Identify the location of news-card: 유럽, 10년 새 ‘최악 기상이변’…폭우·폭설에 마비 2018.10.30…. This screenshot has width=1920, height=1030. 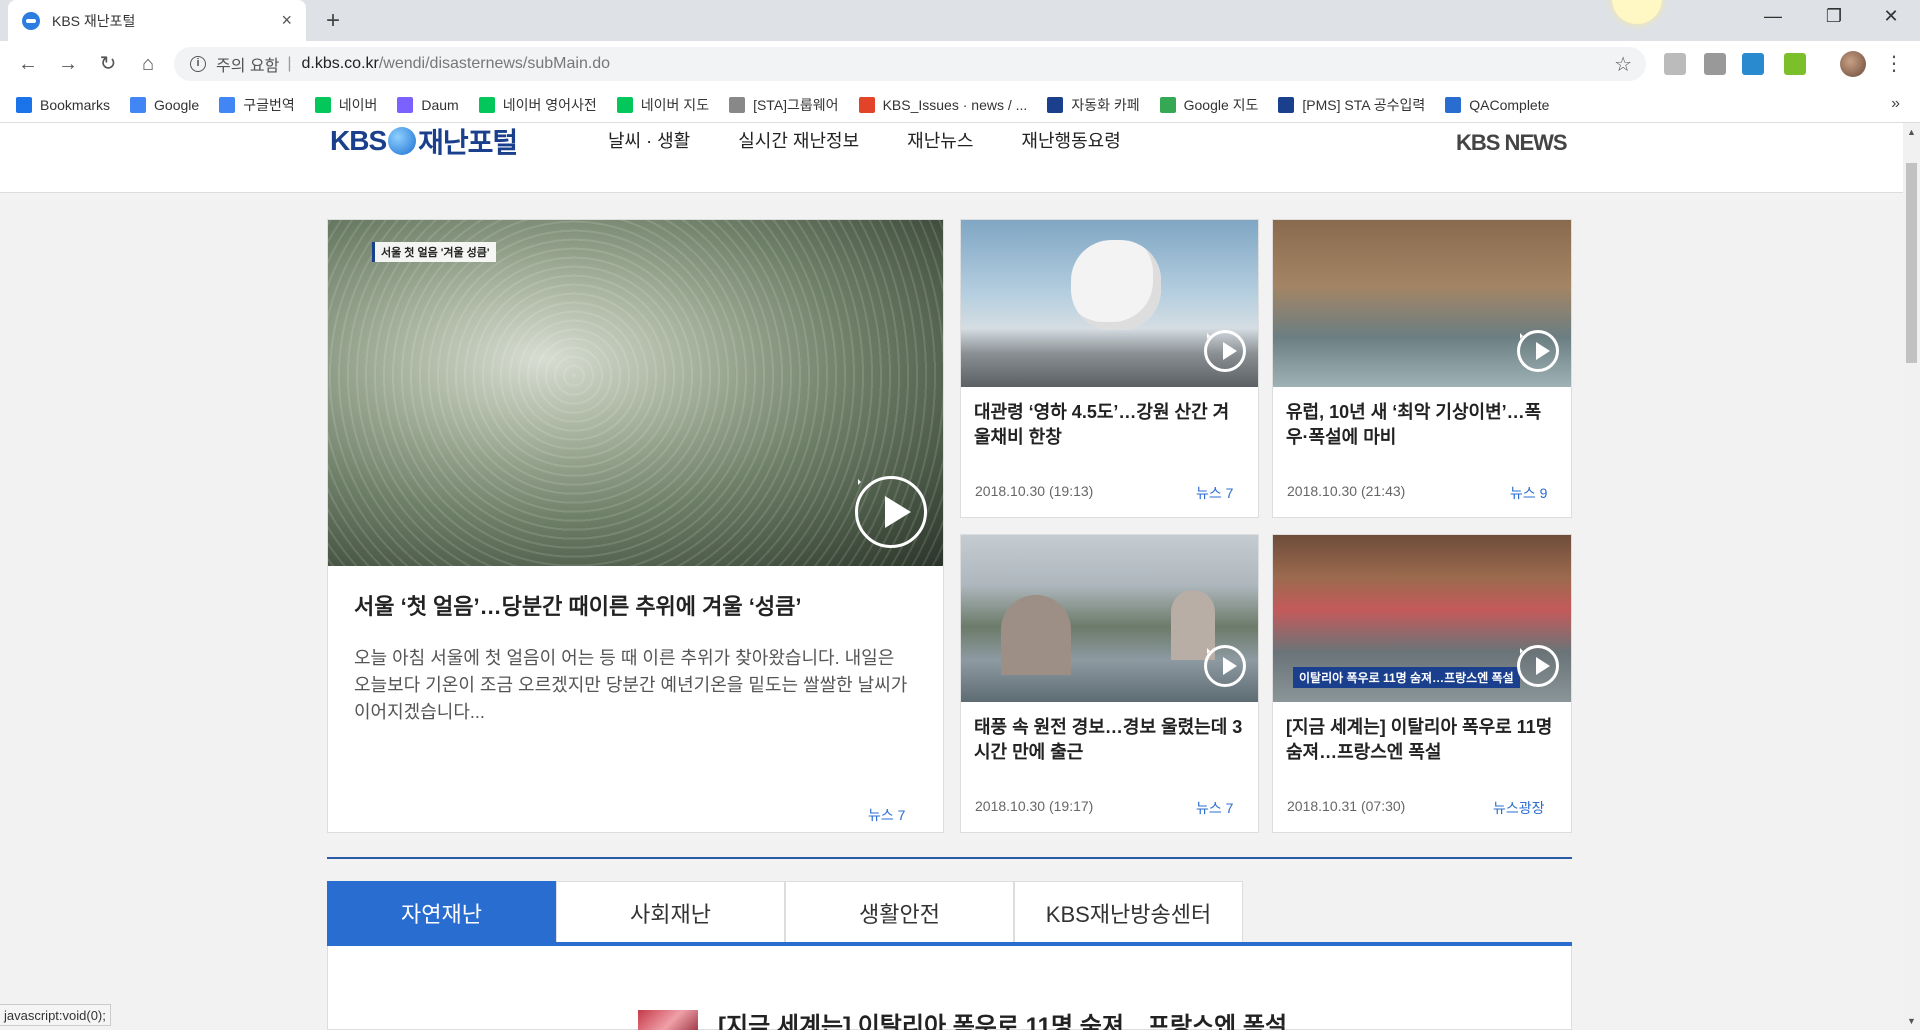
(1422, 368).